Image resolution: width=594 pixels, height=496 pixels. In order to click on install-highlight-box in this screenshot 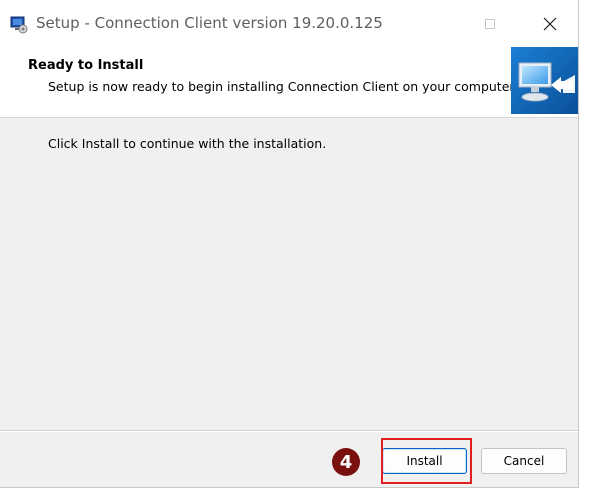, I will do `click(426, 461)`.